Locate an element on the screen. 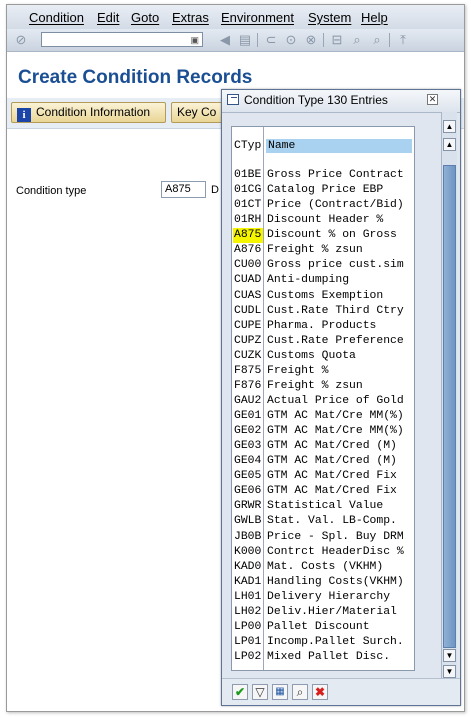  list-item: GE04 GTM AC Mat/Cred (M) is located at coordinates (323, 461).